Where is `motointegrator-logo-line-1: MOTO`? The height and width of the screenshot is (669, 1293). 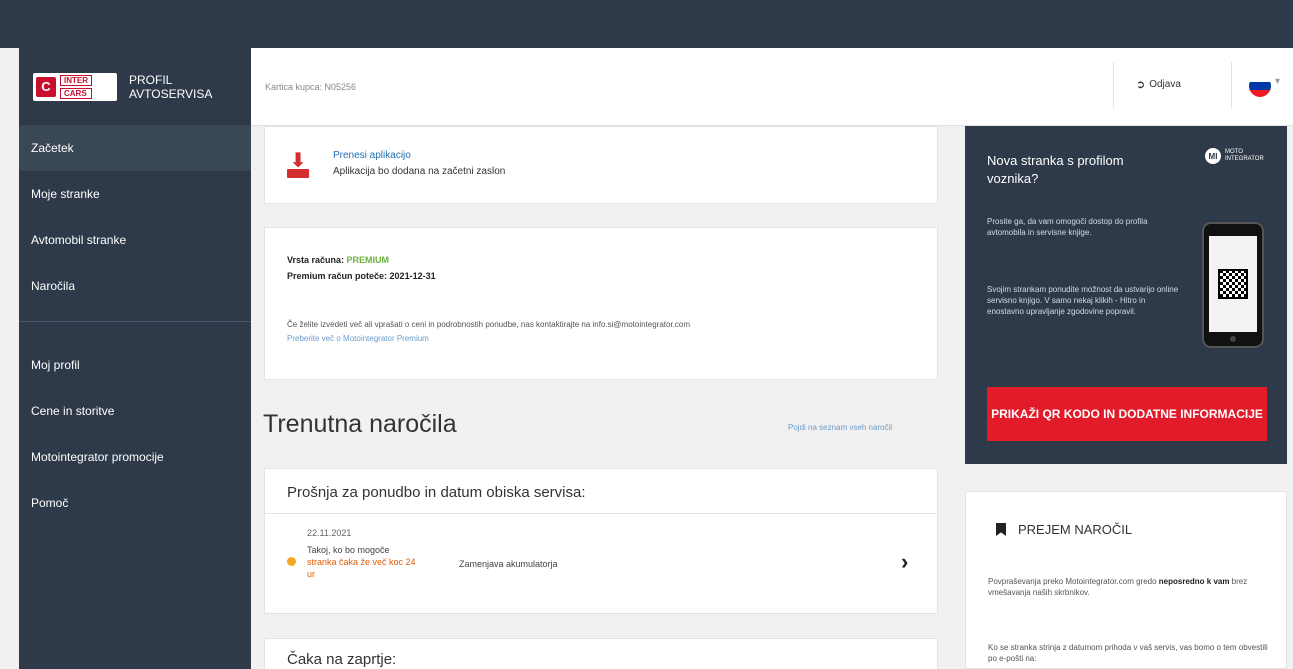
motointegrator-logo-line-1: MOTO is located at coordinates (1234, 152).